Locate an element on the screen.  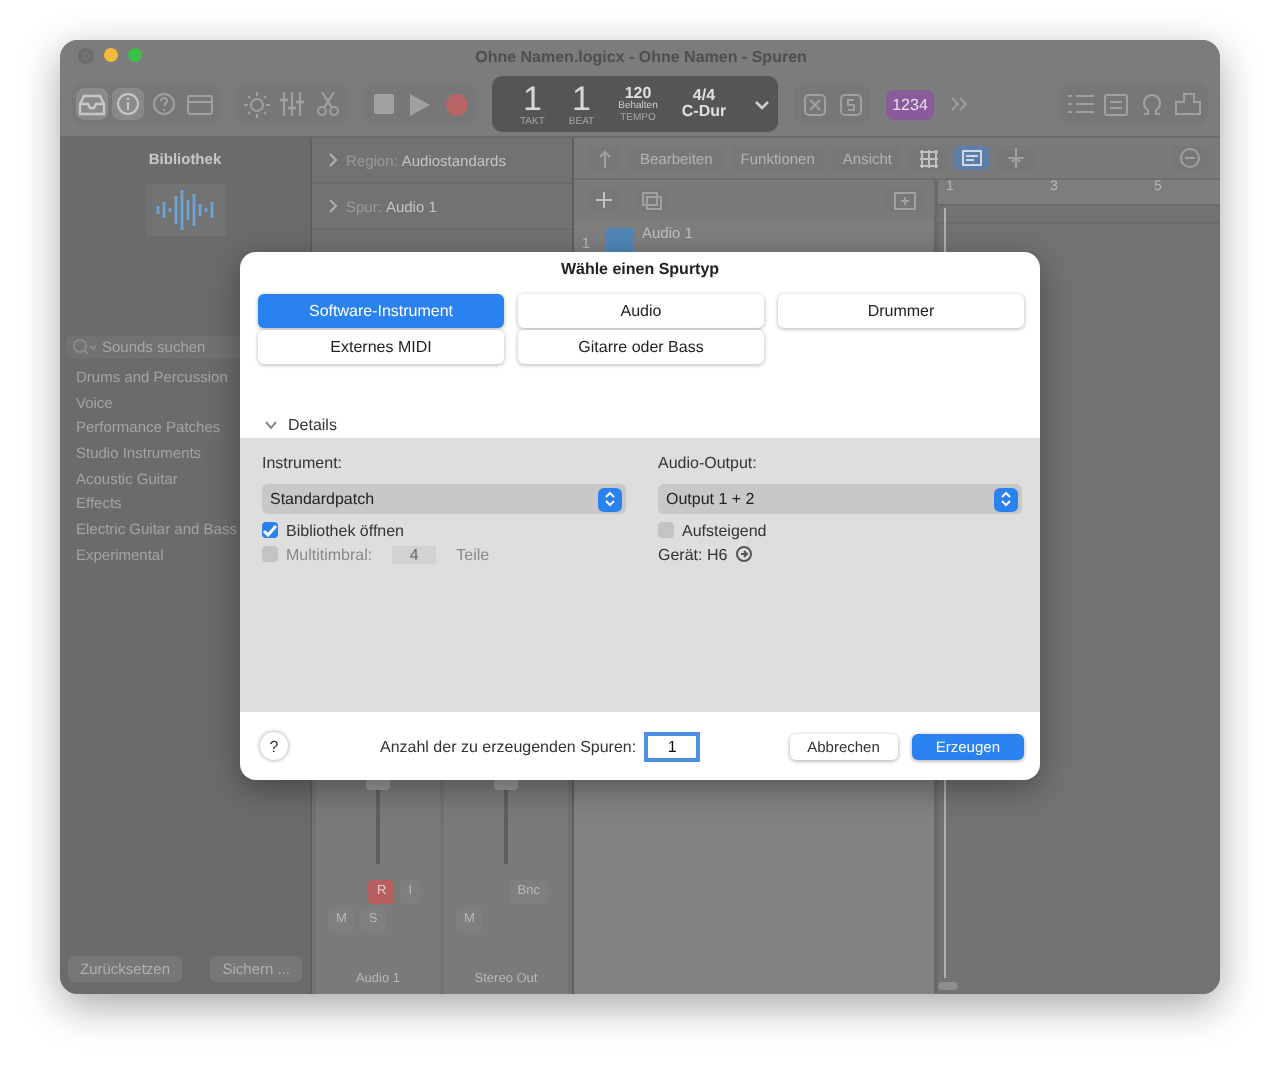
tempo-value: 120 is located at coordinates (638, 93).